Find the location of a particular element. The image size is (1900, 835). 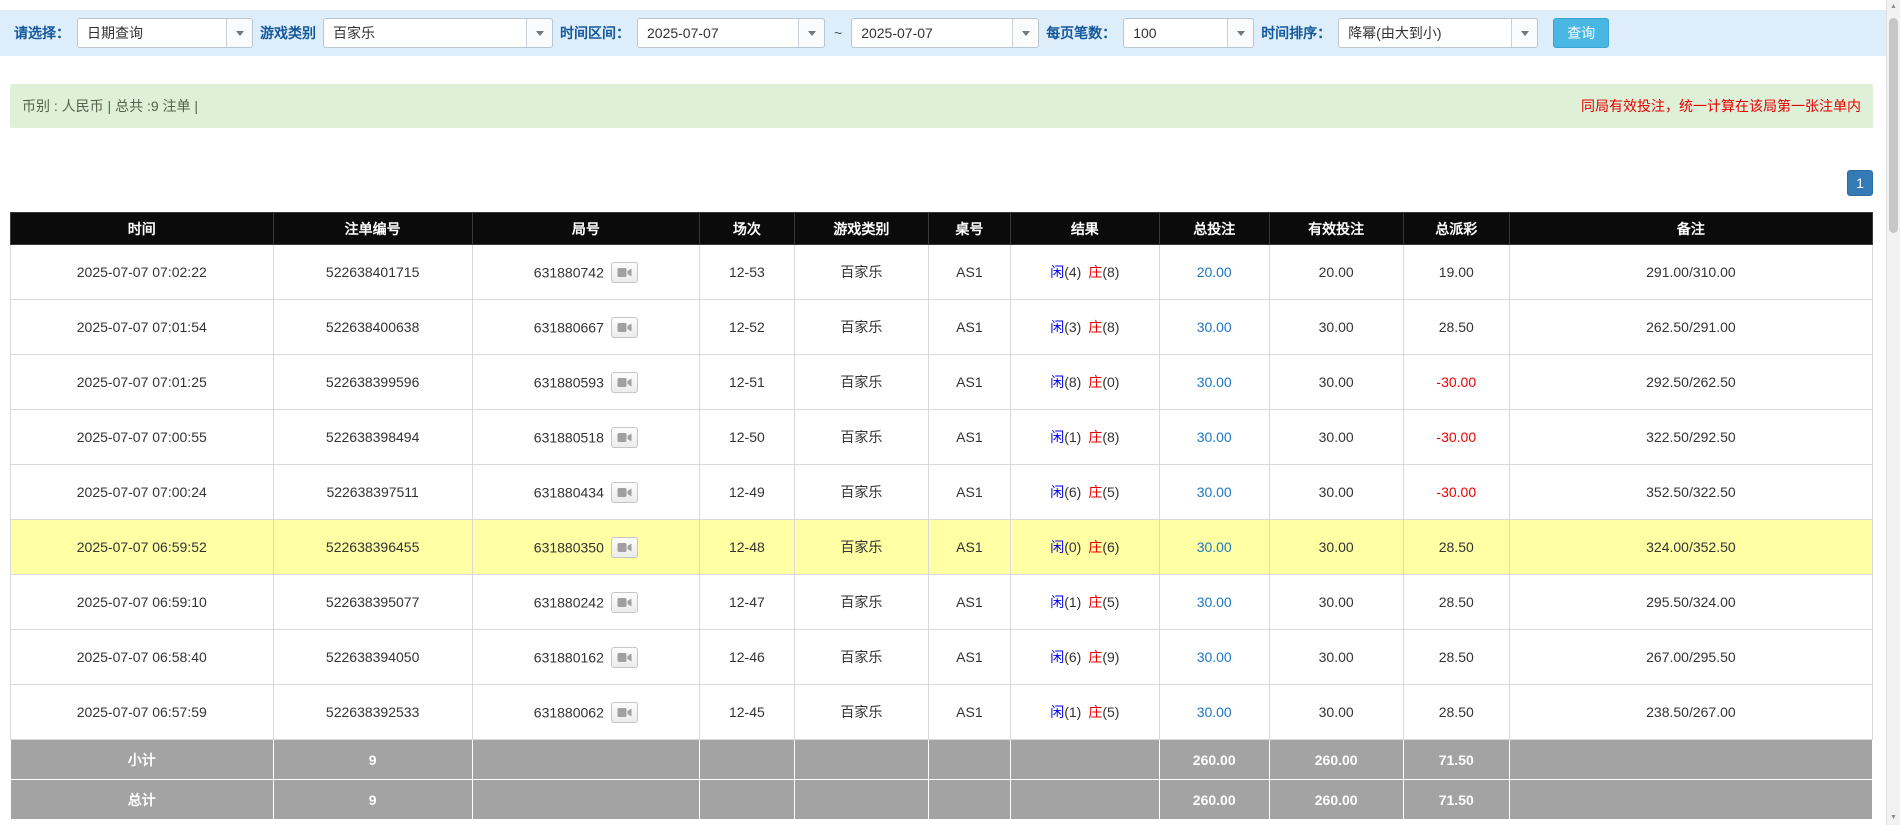

col-session: 场次 is located at coordinates (746, 228).